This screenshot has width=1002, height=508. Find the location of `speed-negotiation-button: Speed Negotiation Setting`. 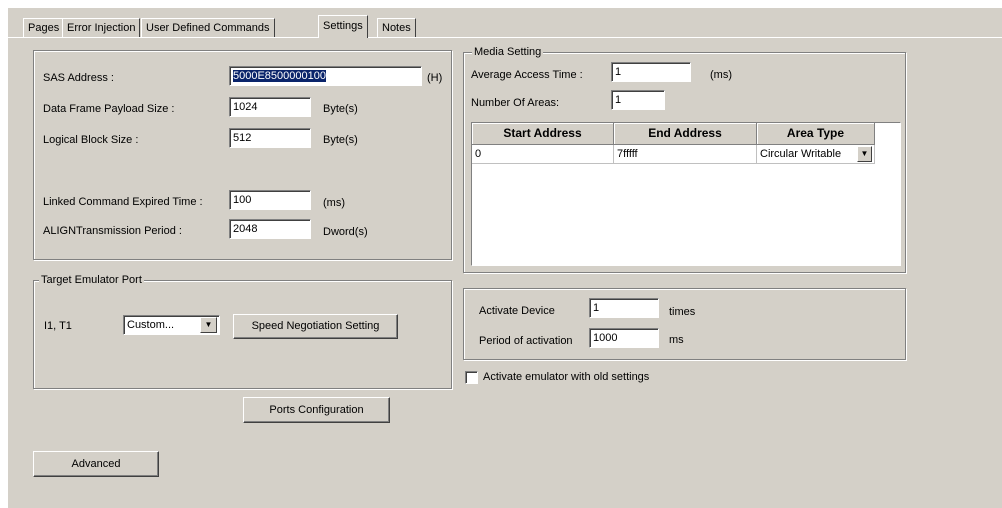

speed-negotiation-button: Speed Negotiation Setting is located at coordinates (315, 326).